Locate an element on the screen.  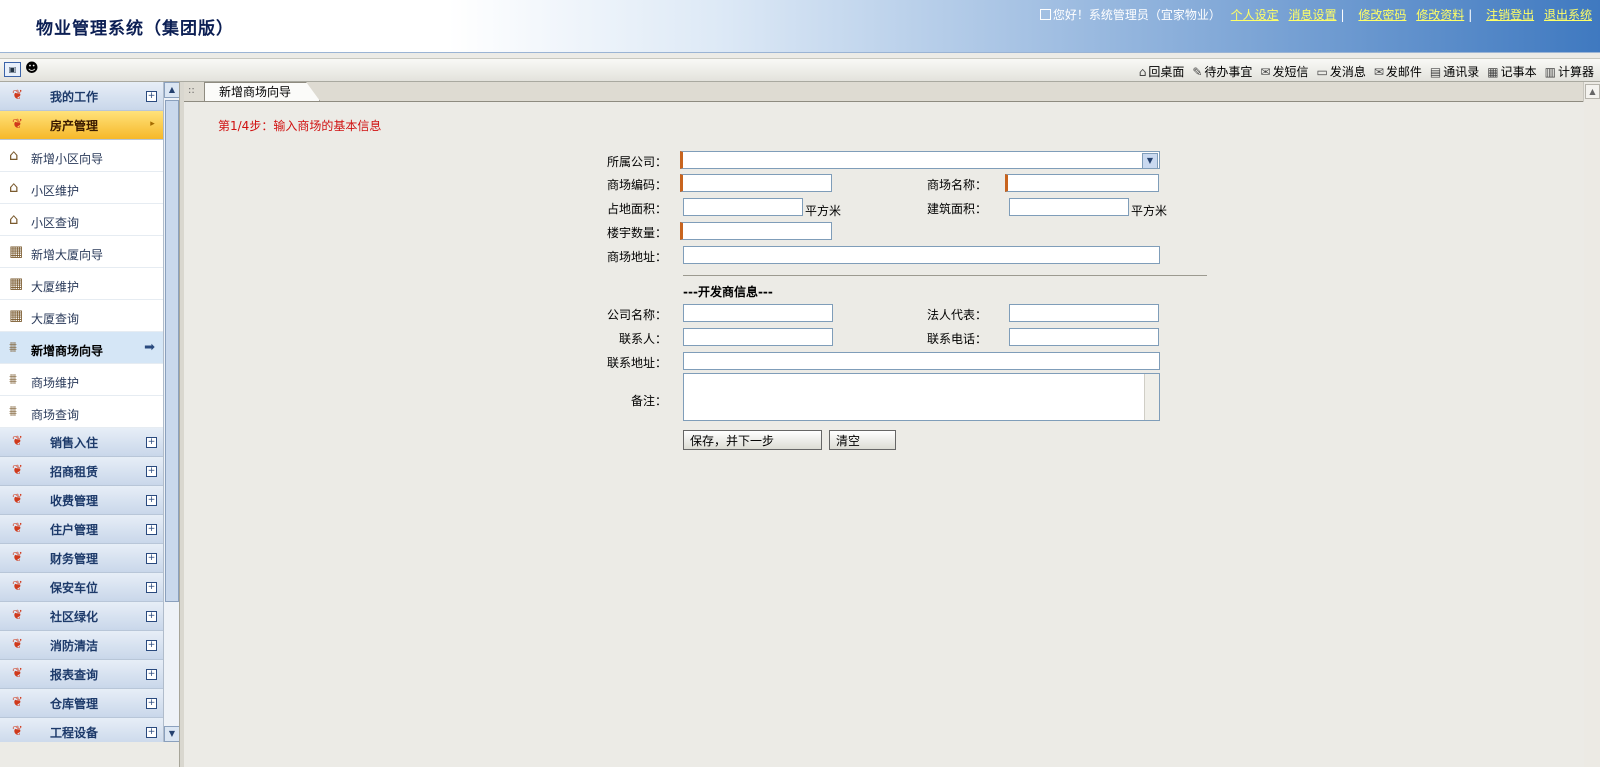
sidebar-item-new-community: ⌂ 新增小区向导 is located at coordinates (81, 156).